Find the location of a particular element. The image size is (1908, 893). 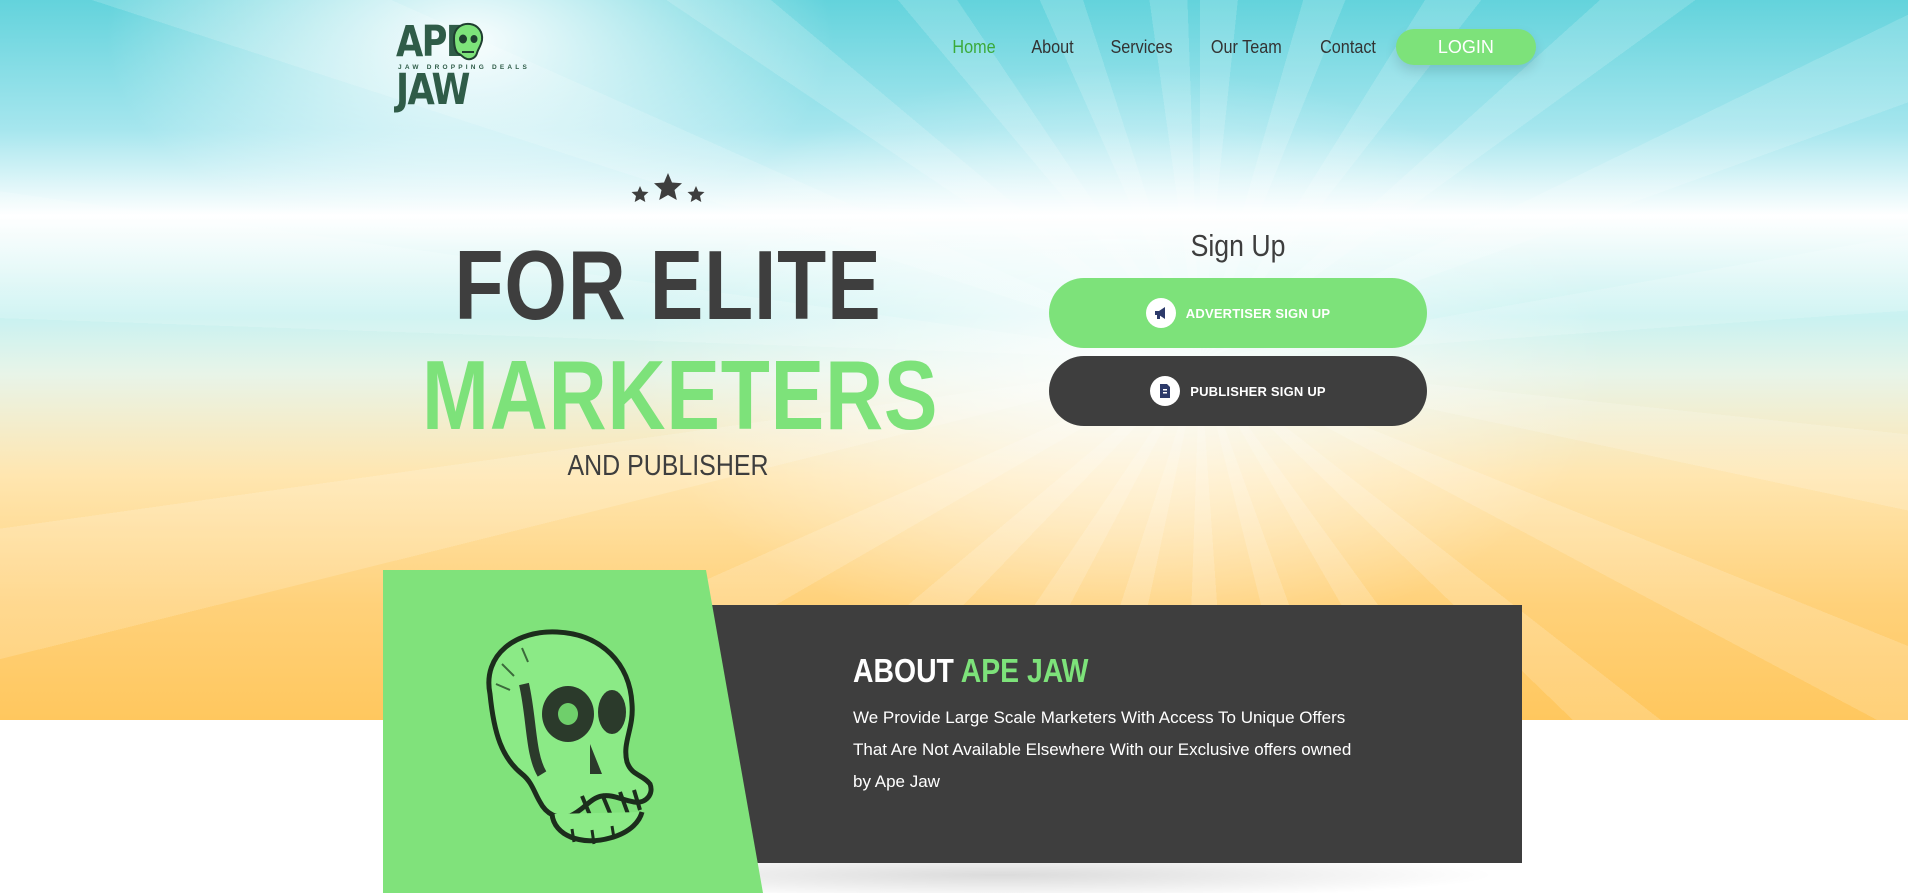

nav-home: Home is located at coordinates (973, 47).